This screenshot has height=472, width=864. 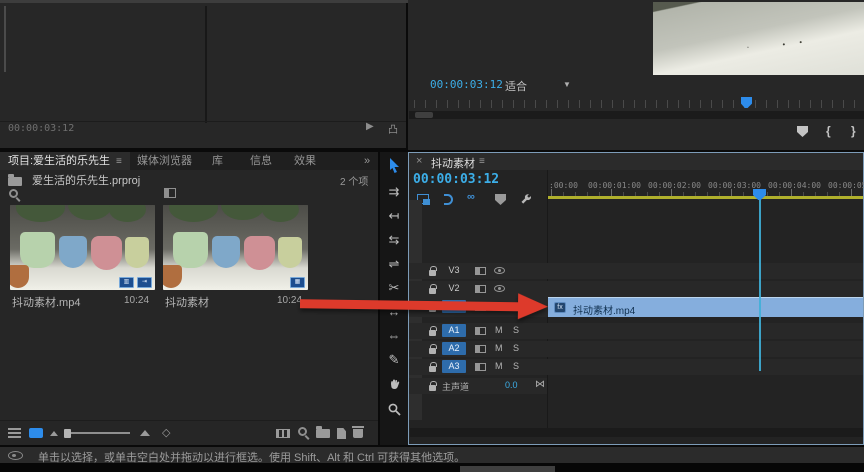 What do you see at coordinates (456, 179) in the screenshot?
I see `timeline-timecode: 00:00:03:12` at bounding box center [456, 179].